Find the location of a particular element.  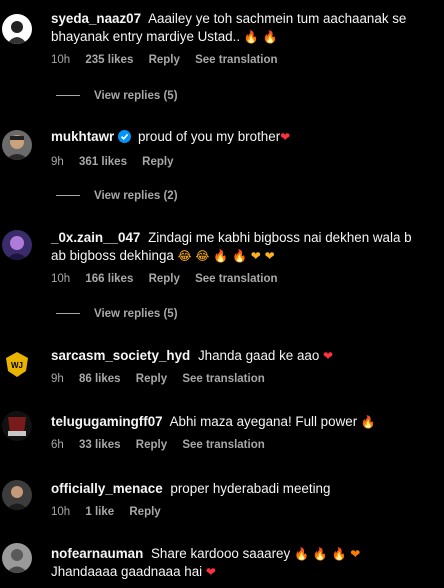

comment-username: _0x.zain__047 is located at coordinates (95, 237).